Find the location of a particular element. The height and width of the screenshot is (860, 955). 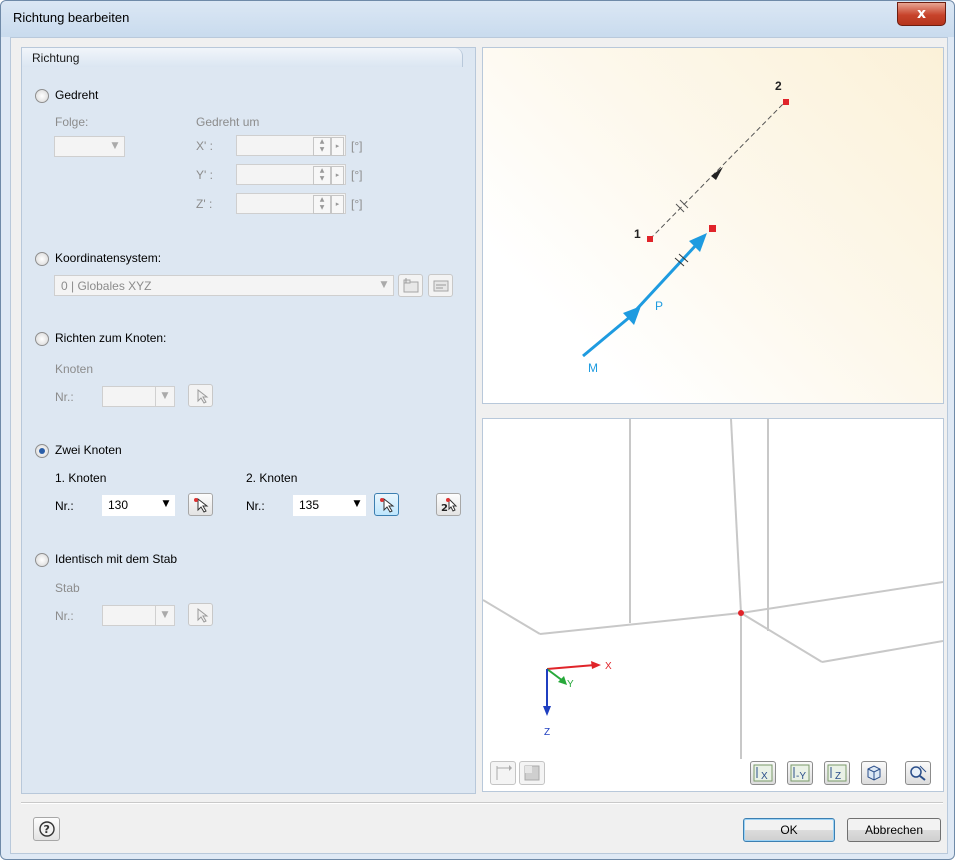

pick-second-node-button is located at coordinates (386, 504).